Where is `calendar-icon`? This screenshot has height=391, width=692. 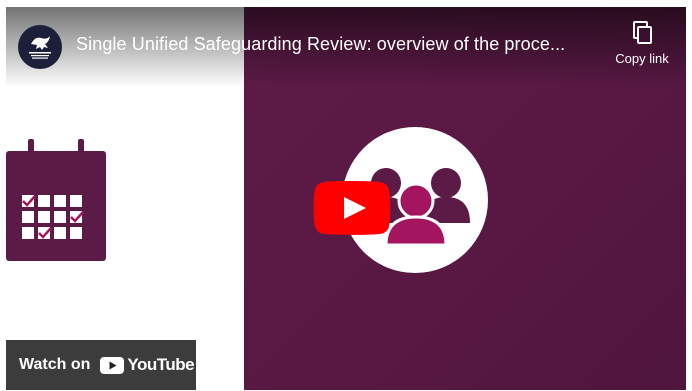 calendar-icon is located at coordinates (56, 200).